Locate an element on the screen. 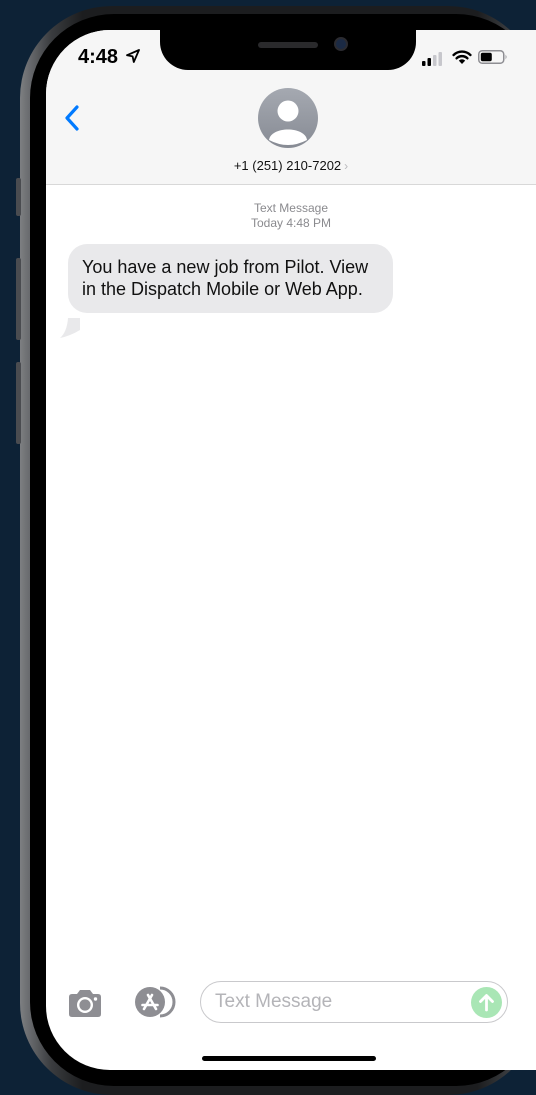 The width and height of the screenshot is (536, 1095). location-arrow-icon is located at coordinates (133, 56).